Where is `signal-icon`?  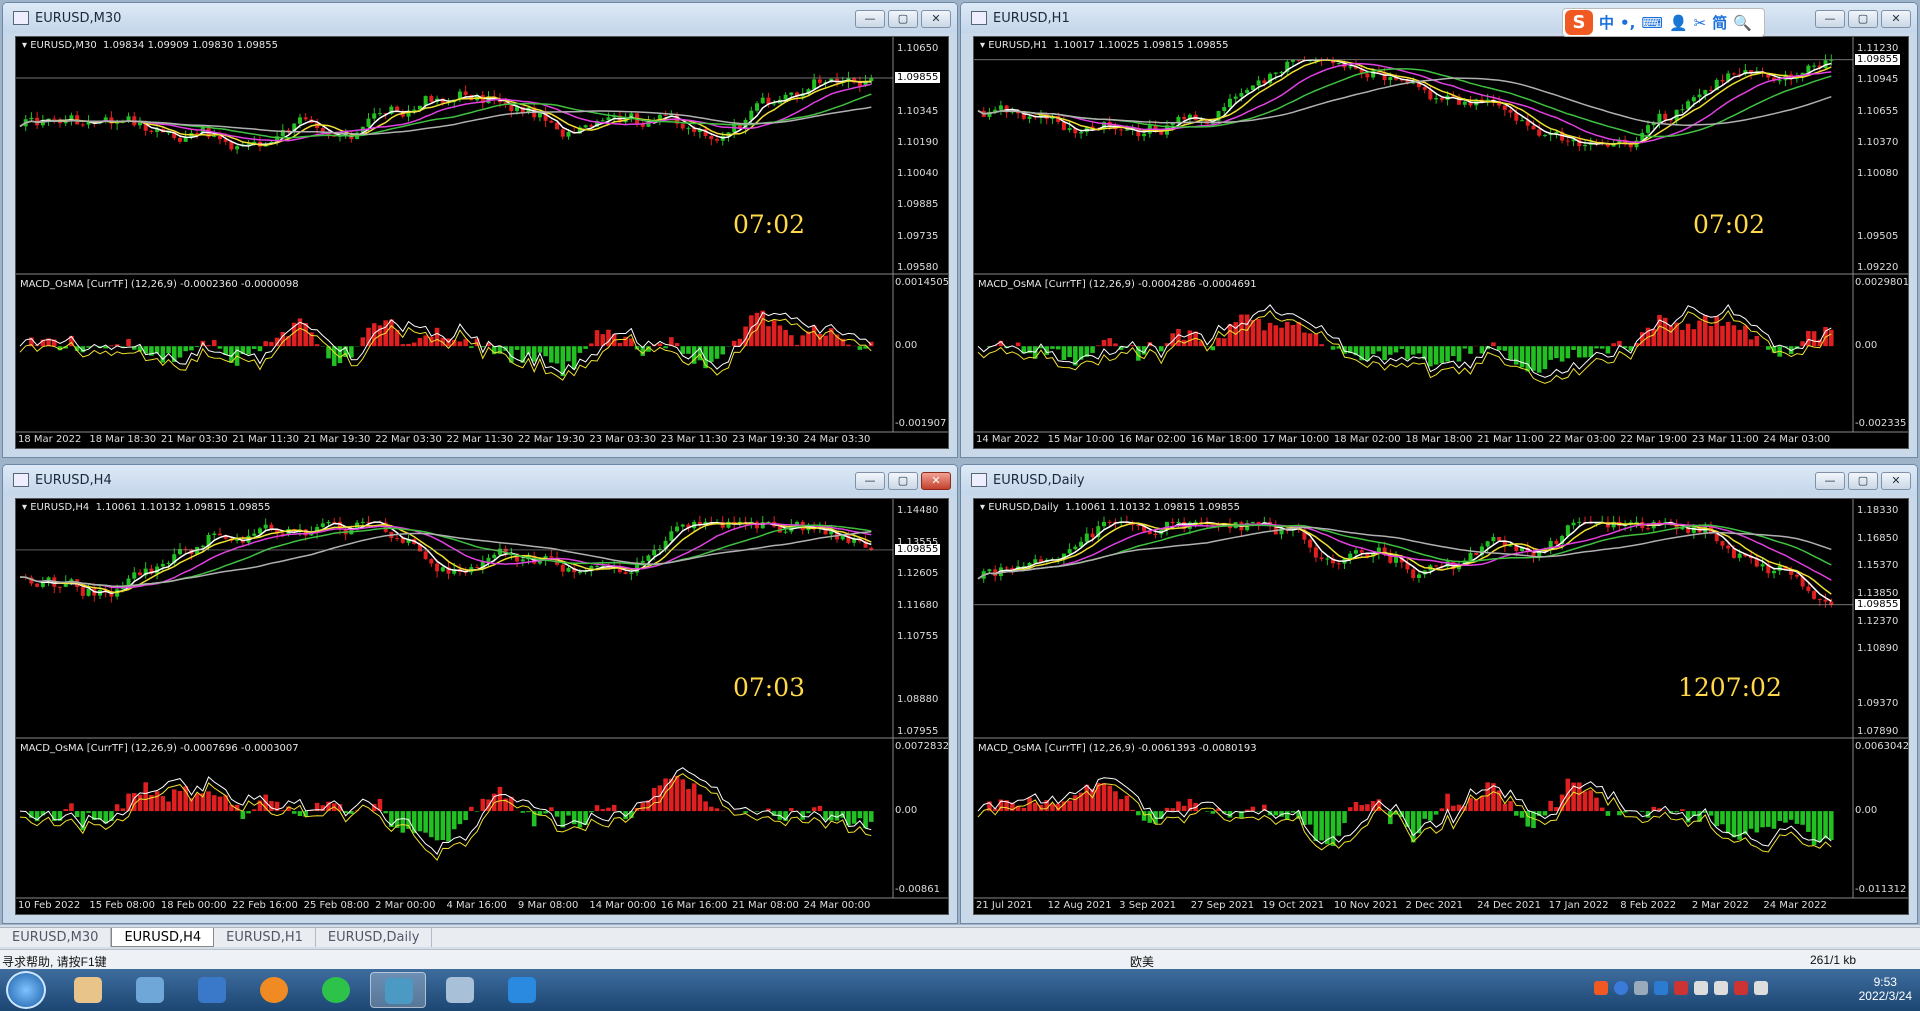 signal-icon is located at coordinates (1761, 988).